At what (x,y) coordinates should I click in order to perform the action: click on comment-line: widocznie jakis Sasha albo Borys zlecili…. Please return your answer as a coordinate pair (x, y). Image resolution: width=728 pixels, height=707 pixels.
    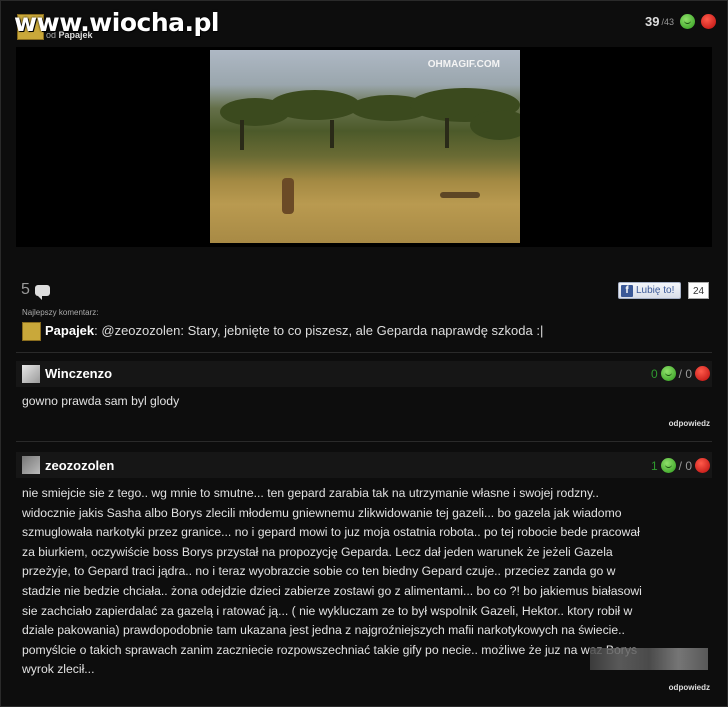
    Looking at the image, I should click on (322, 512).